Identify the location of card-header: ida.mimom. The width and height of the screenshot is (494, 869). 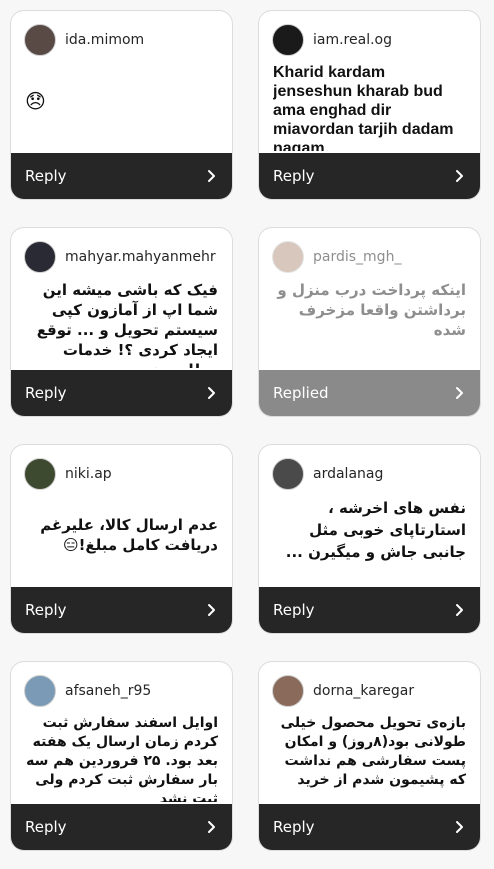
(84, 40).